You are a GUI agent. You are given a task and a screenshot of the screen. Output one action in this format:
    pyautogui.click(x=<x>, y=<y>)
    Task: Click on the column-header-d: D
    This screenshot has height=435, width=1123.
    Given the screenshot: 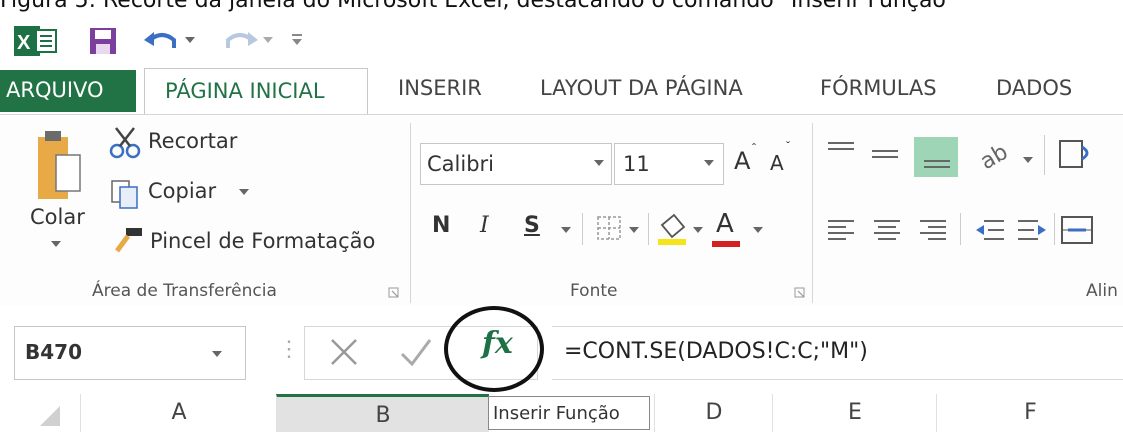 What is the action you would take?
    pyautogui.click(x=713, y=413)
    